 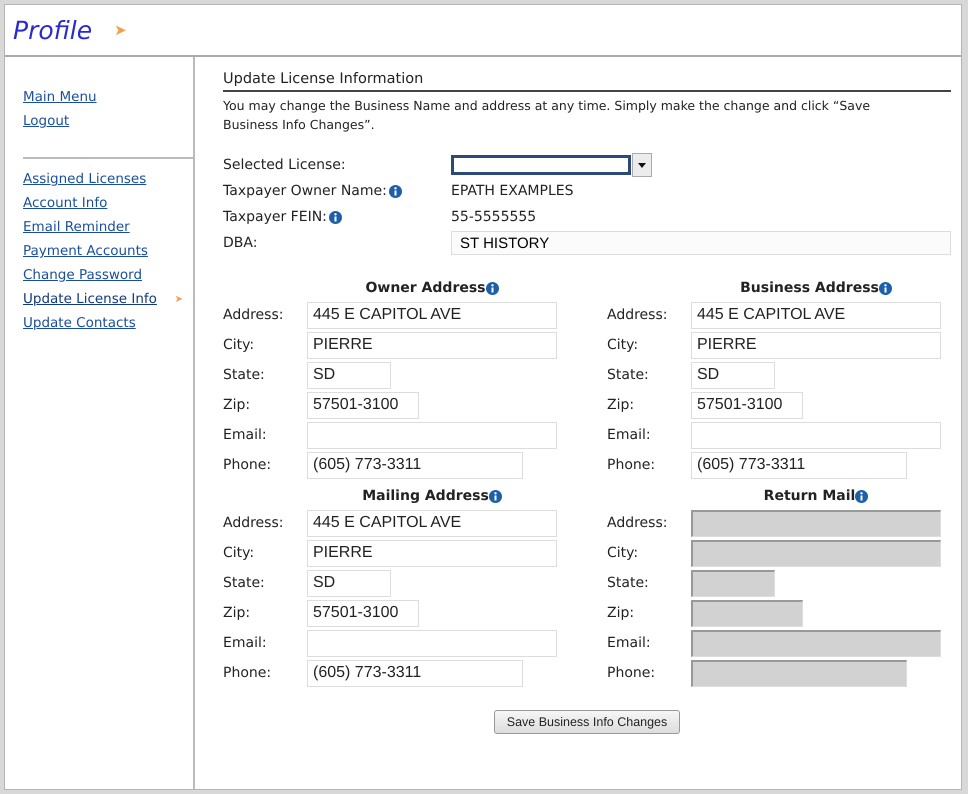 What do you see at coordinates (809, 288) in the screenshot?
I see `section-title: Business Address` at bounding box center [809, 288].